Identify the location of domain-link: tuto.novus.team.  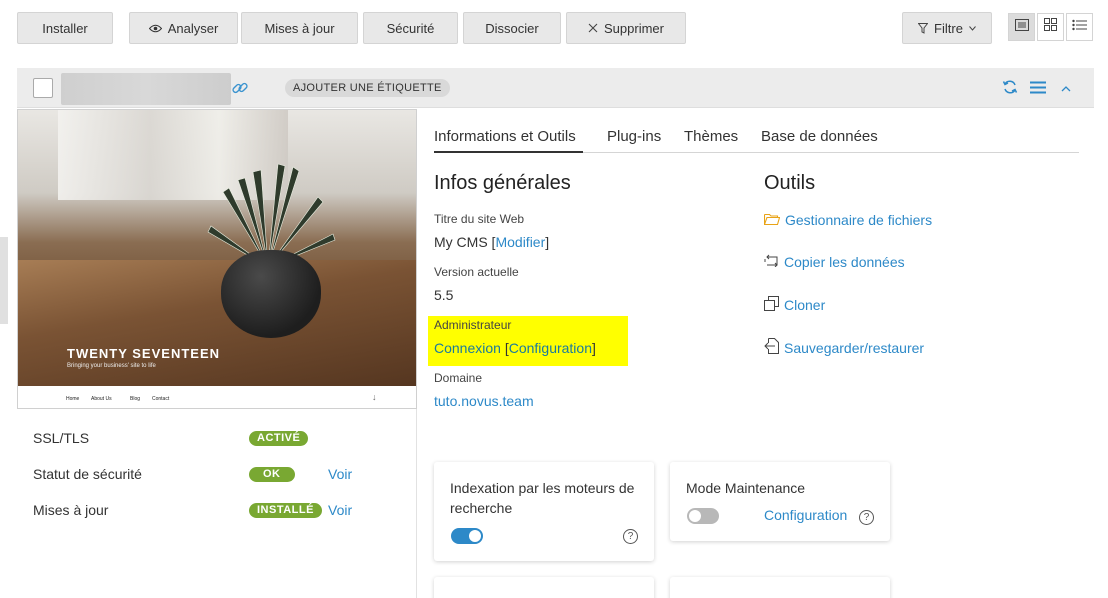
(484, 401).